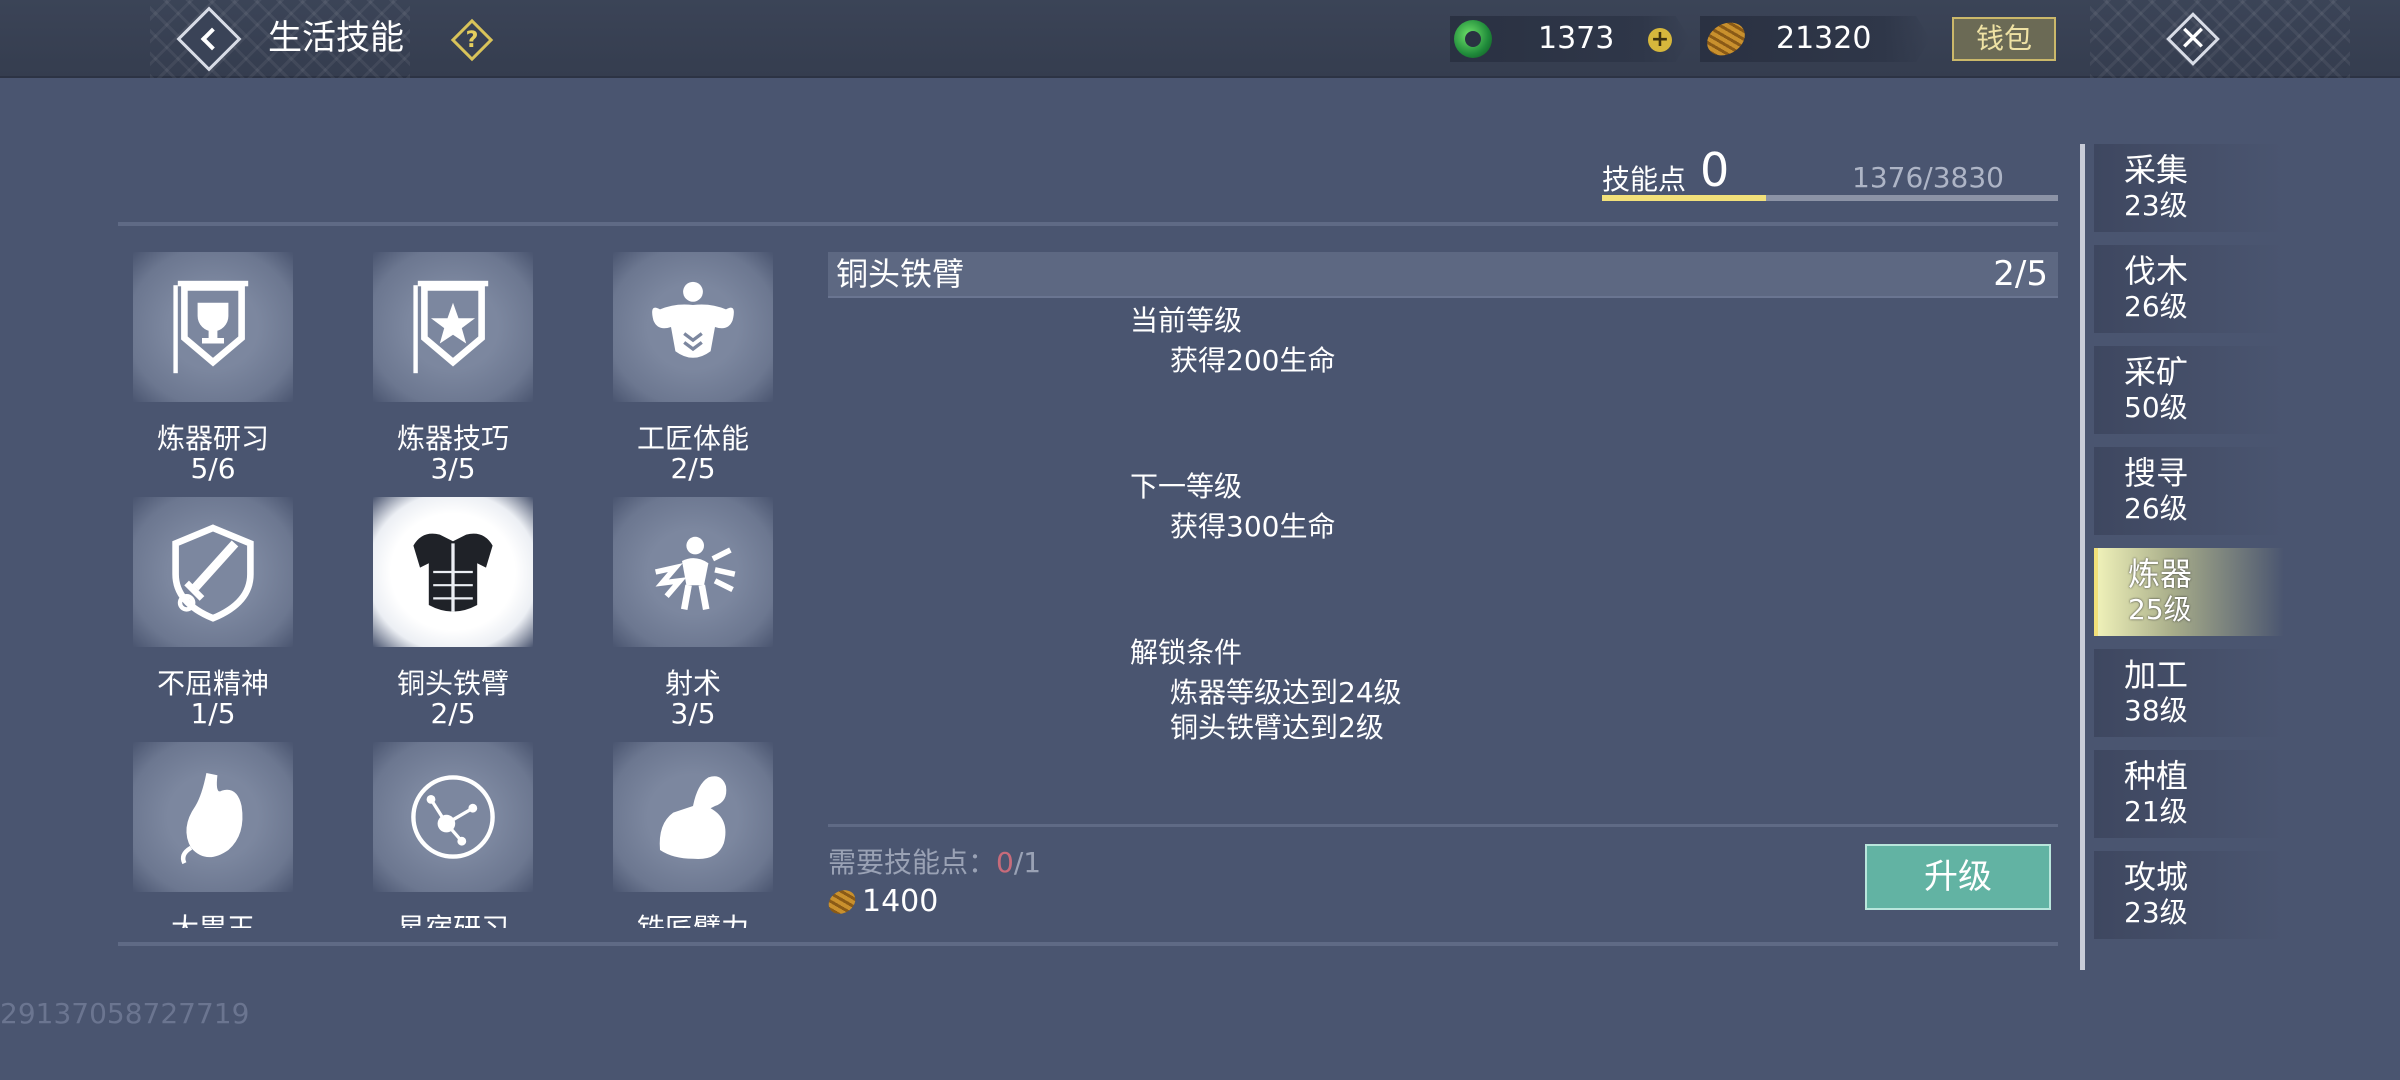 This screenshot has width=2400, height=1080. What do you see at coordinates (2156, 877) in the screenshot?
I see `category-name: 攻城` at bounding box center [2156, 877].